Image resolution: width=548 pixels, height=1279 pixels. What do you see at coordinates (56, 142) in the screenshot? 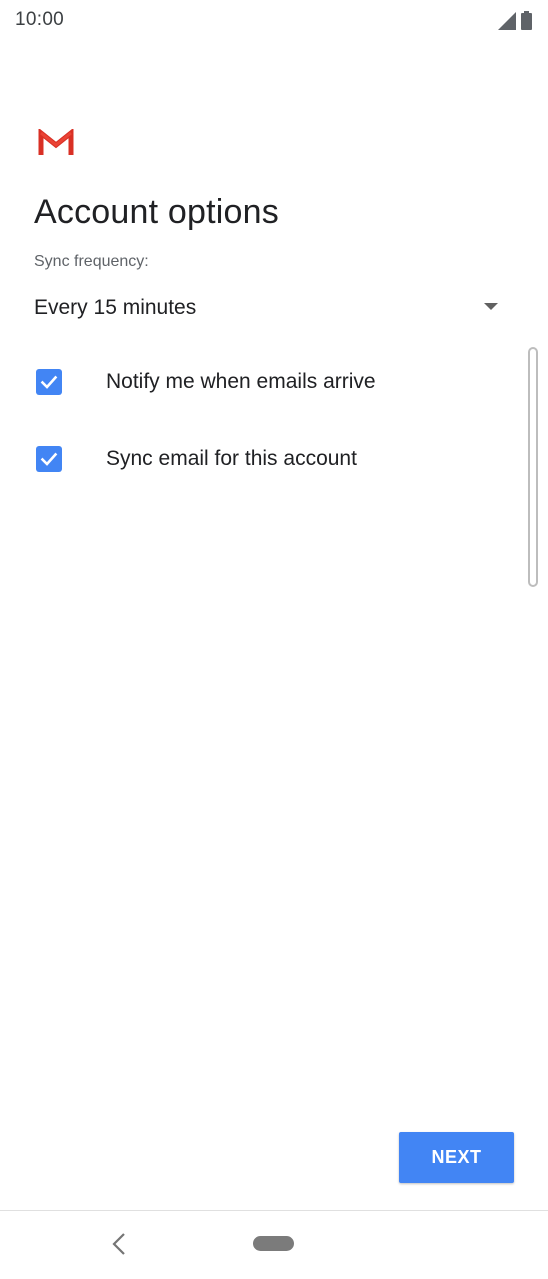
I see `gmail-logo-icon` at bounding box center [56, 142].